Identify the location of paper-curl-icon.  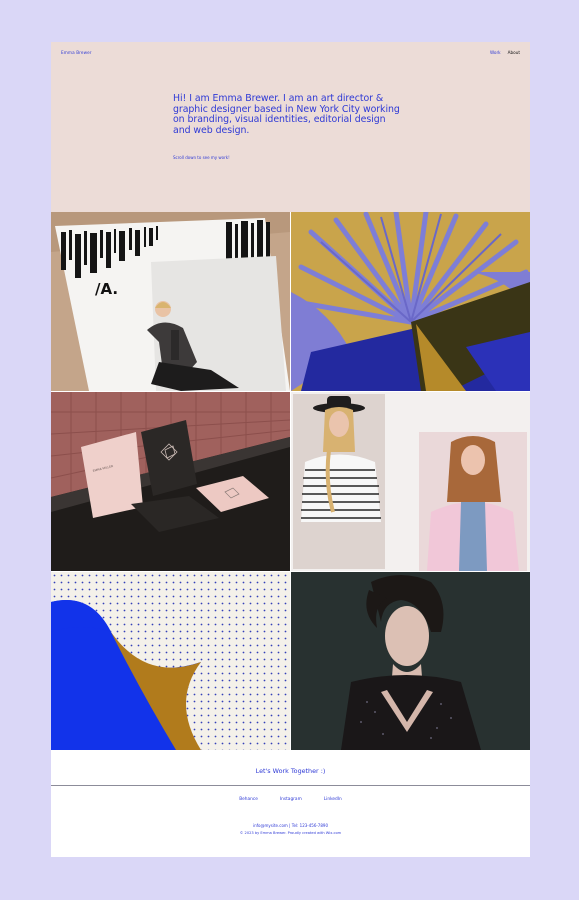
(170, 661).